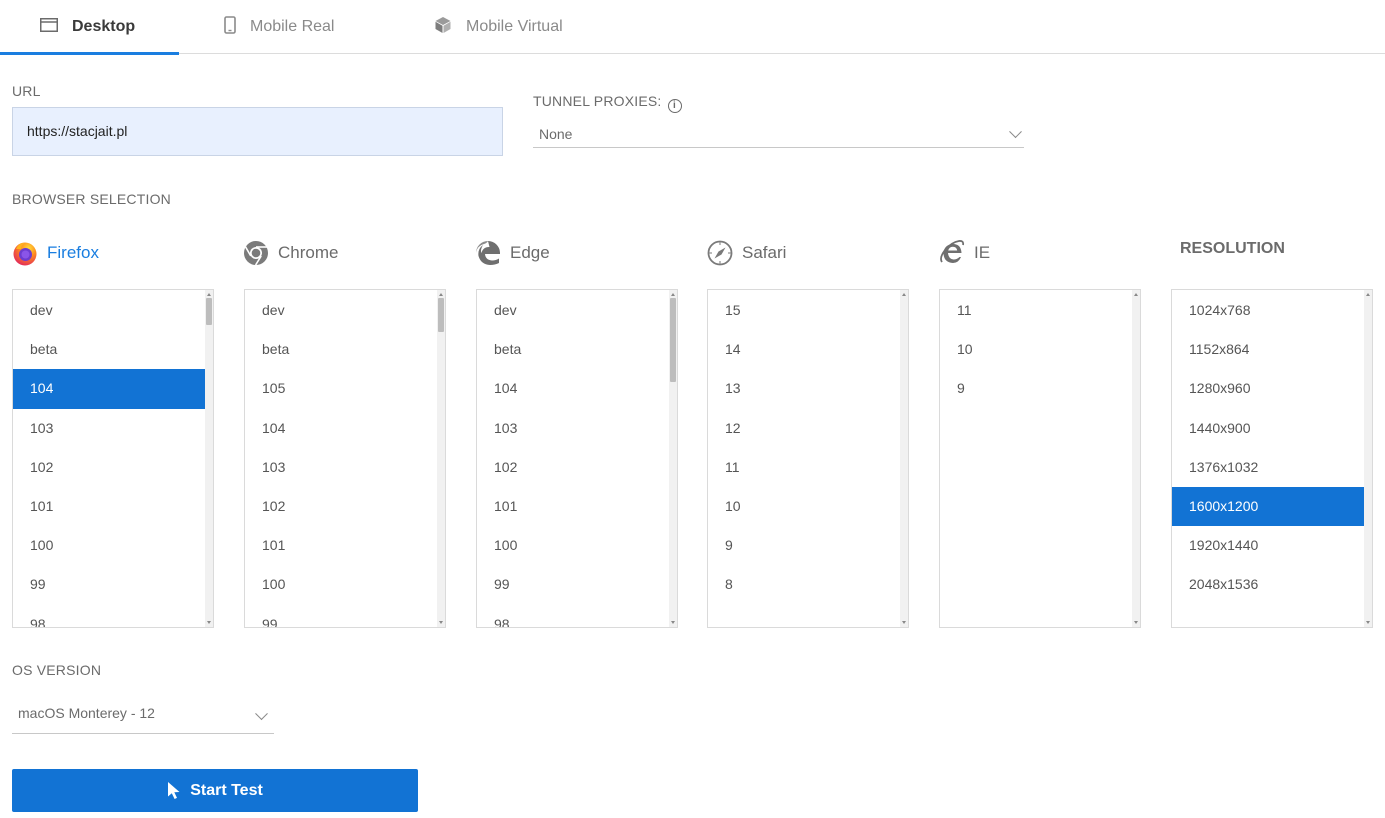  What do you see at coordinates (514, 26) in the screenshot?
I see `tab-mobile-virtual-label: Mobile Virtual` at bounding box center [514, 26].